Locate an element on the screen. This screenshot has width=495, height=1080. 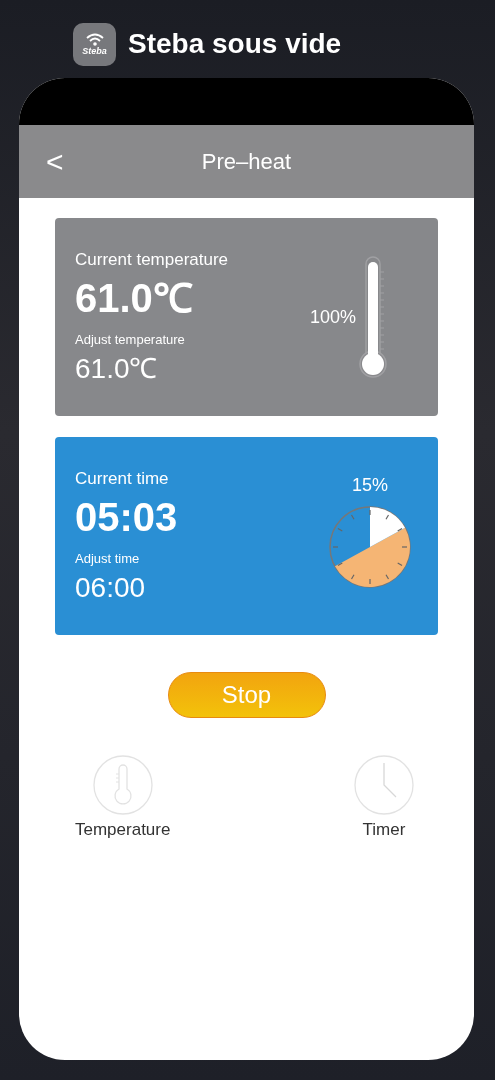
page-title: Pre–heat is located at coordinates (246, 162).